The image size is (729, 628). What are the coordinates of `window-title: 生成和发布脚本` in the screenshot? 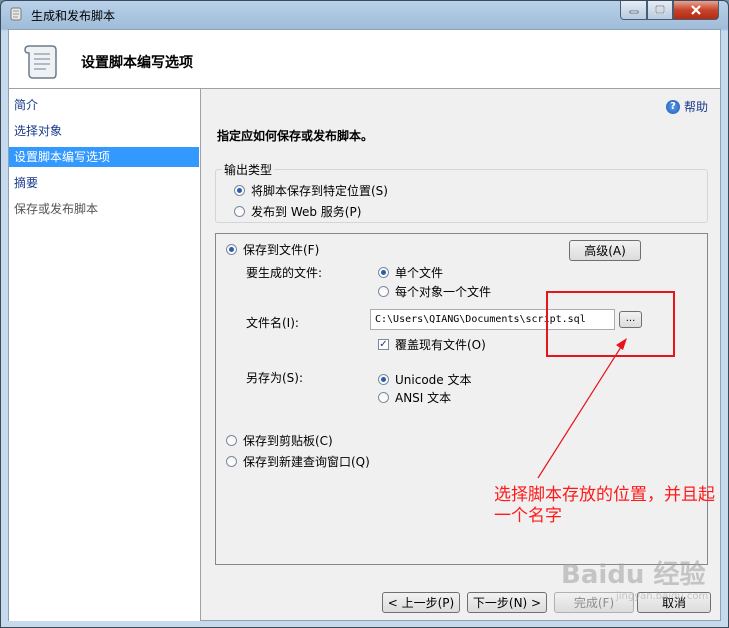 It's located at (73, 16).